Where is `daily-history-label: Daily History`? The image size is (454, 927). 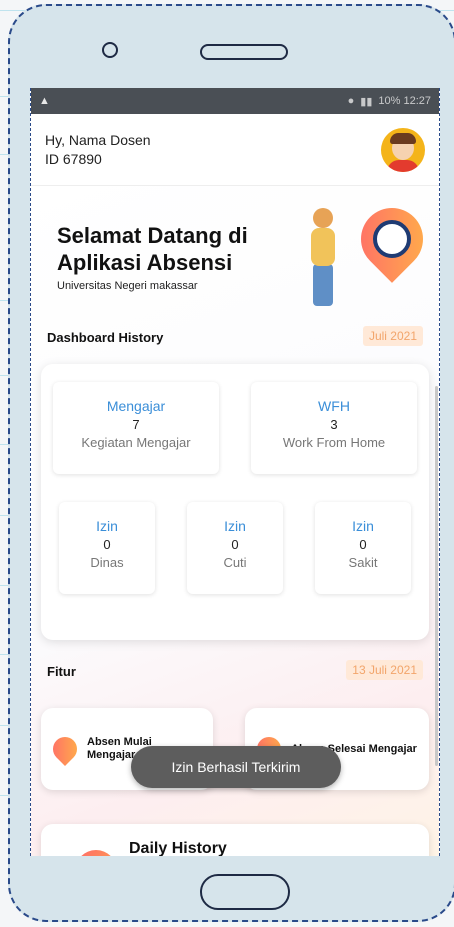
daily-history-label: Daily History is located at coordinates (178, 848).